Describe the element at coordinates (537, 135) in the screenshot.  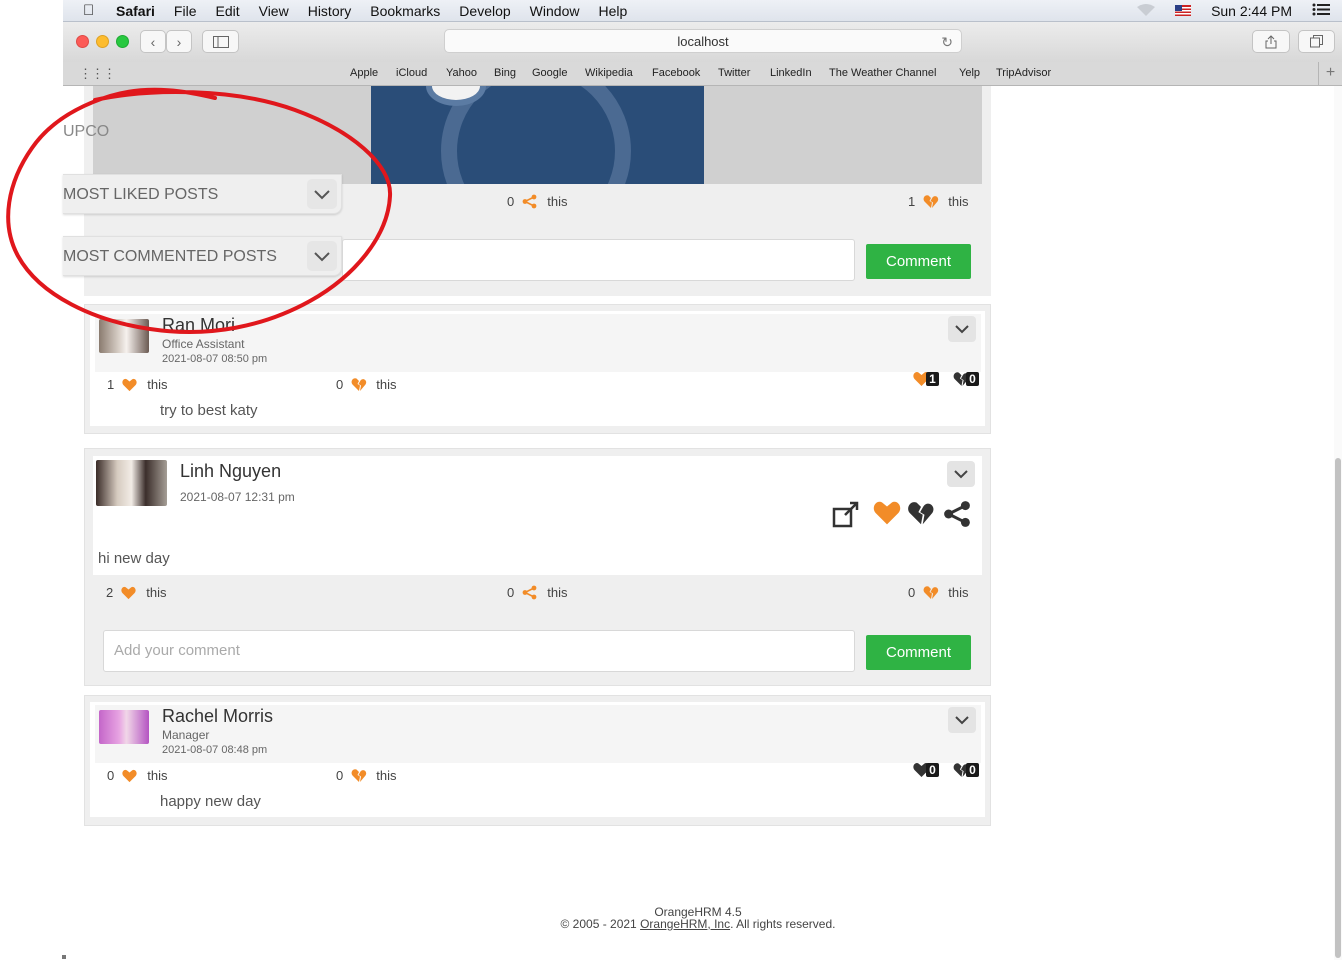
I see `top-post-image` at that location.